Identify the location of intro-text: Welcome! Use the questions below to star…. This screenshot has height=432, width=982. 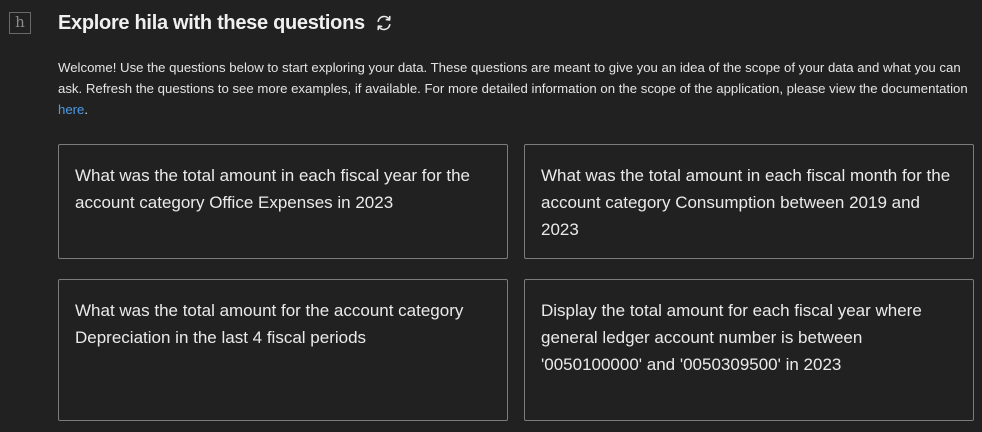
(515, 88).